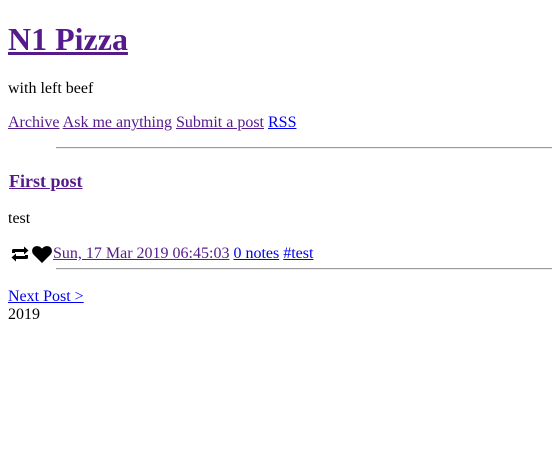  Describe the element at coordinates (24, 314) in the screenshot. I see `footer-year: 2019` at that location.